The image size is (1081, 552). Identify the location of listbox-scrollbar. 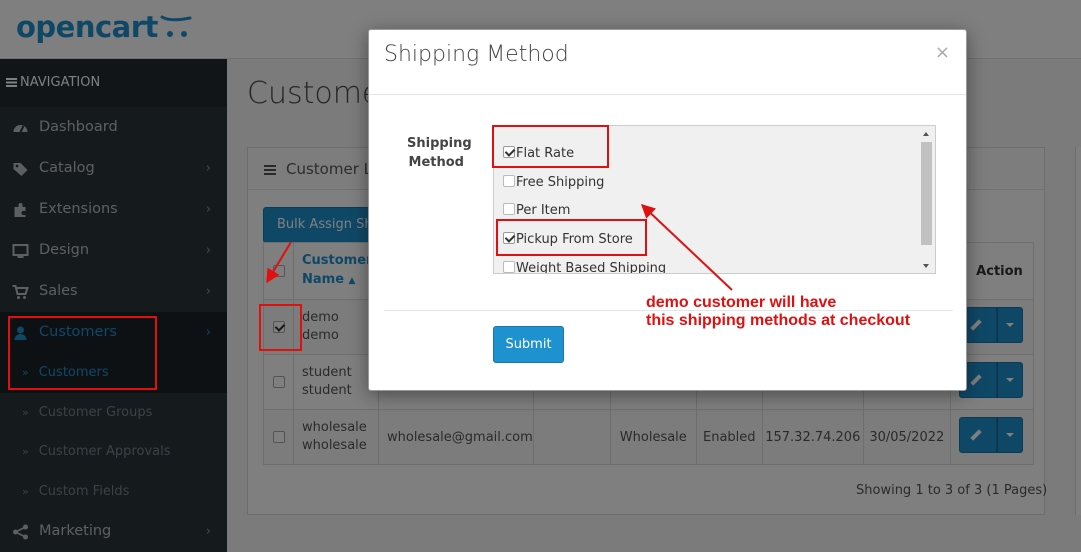
(926, 199).